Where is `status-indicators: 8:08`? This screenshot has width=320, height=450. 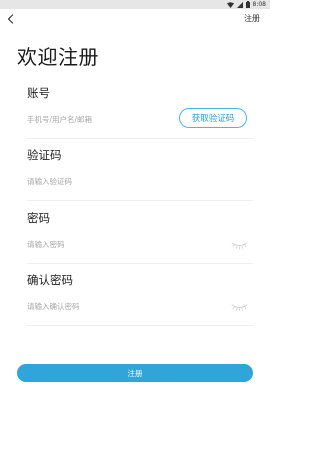
status-indicators: 8:08 is located at coordinates (246, 4).